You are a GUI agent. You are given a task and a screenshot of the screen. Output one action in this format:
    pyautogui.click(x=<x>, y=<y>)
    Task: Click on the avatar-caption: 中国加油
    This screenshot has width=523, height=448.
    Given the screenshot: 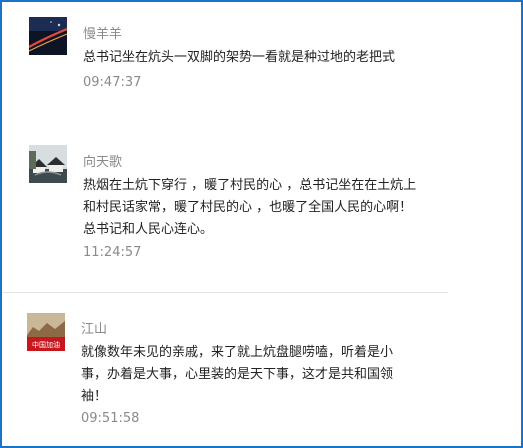 What is the action you would take?
    pyautogui.click(x=46, y=344)
    